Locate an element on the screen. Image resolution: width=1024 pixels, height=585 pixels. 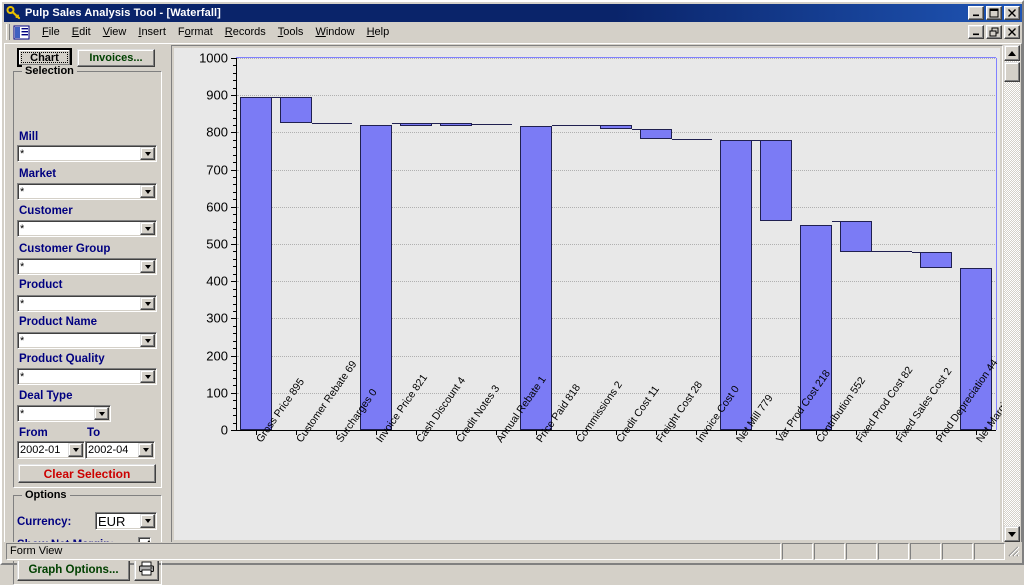
deal-type-combo: * is located at coordinates (64, 413).